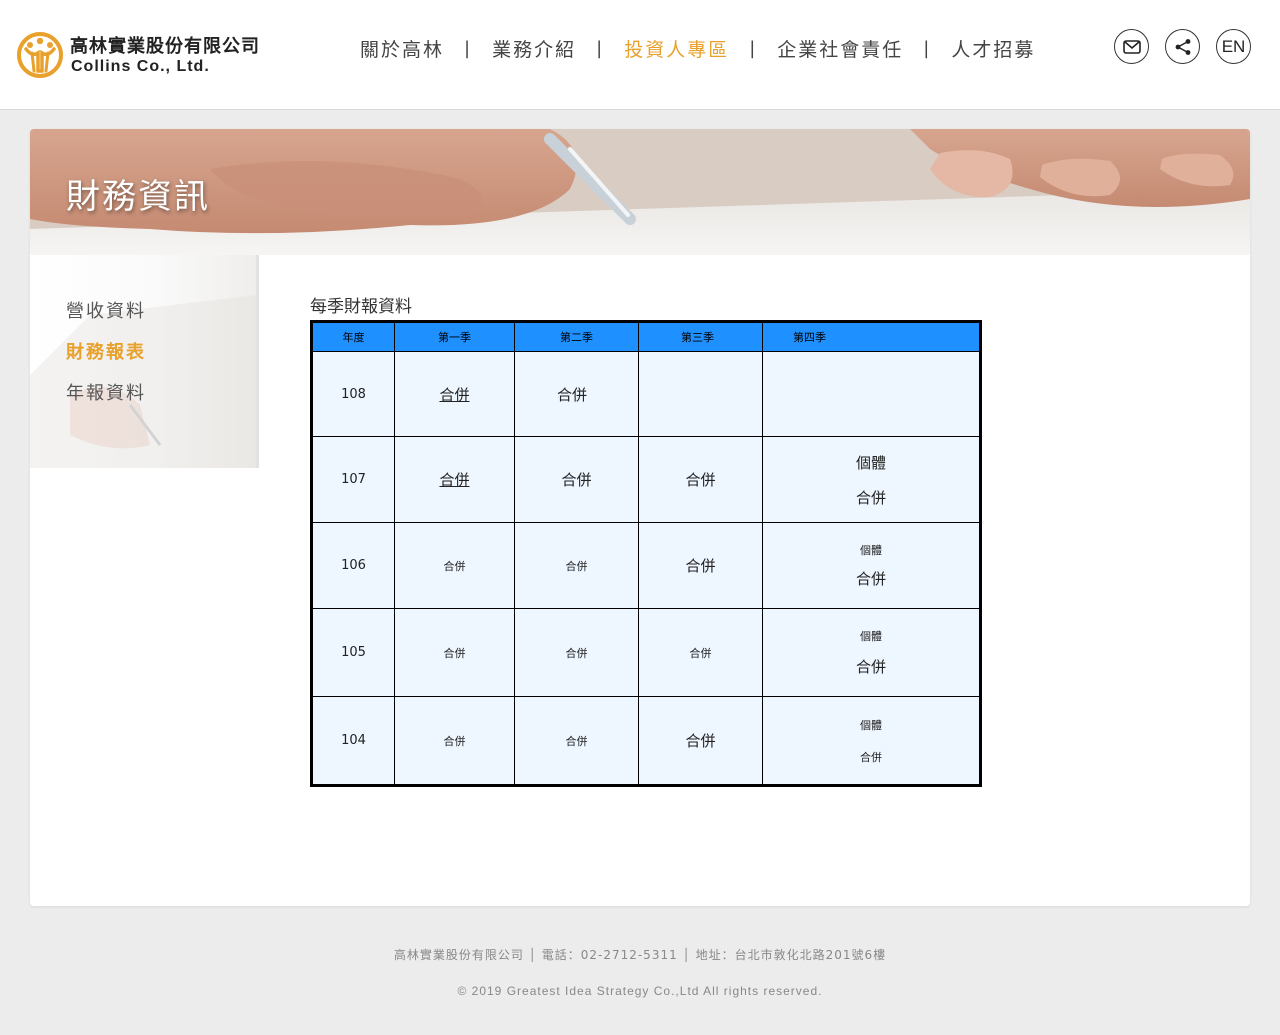  What do you see at coordinates (1233, 46) in the screenshot?
I see `language-button: EN` at bounding box center [1233, 46].